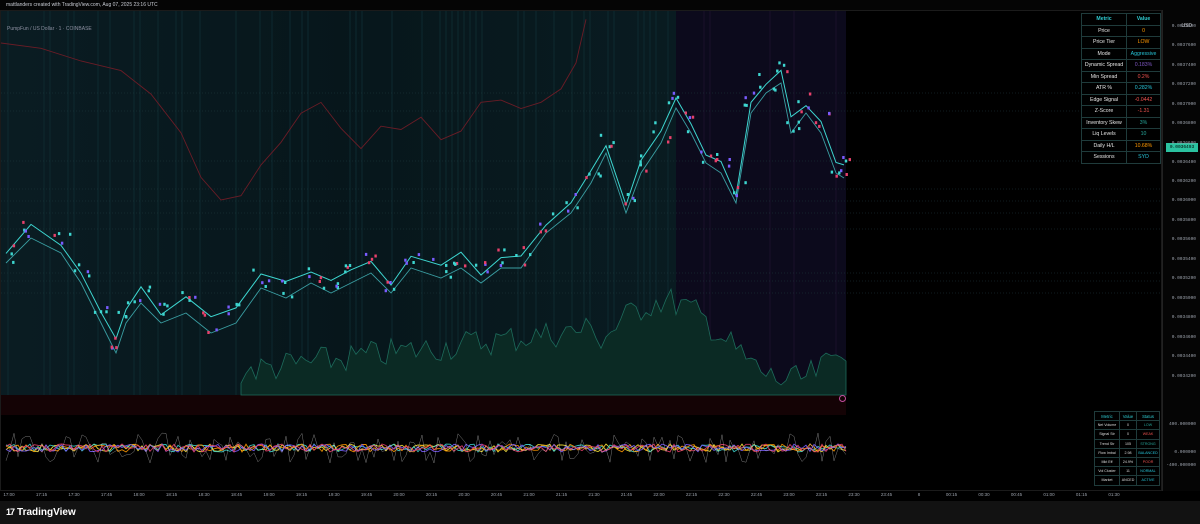 This screenshot has height=524, width=1200. I want to click on metric-value: 0.282%, so click(1143, 88).